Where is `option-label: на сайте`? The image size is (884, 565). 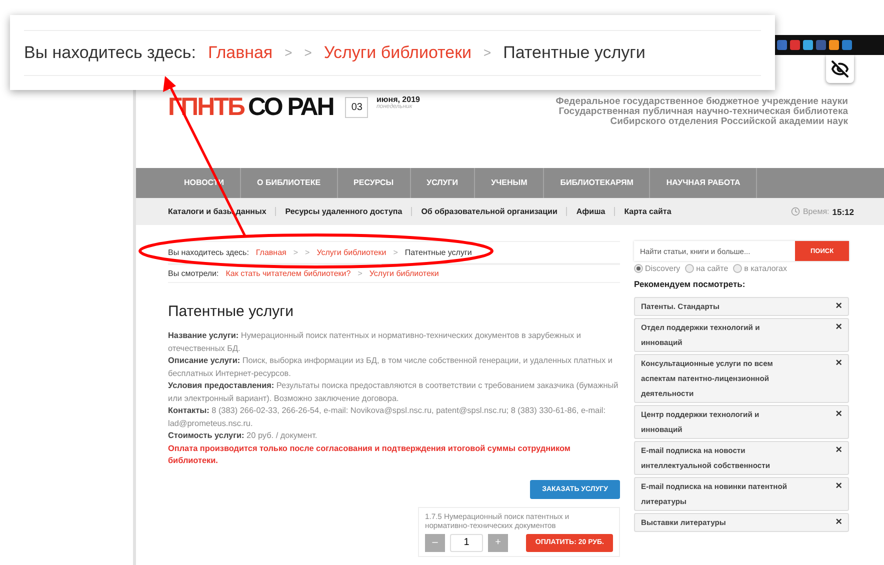
option-label: на сайте is located at coordinates (712, 268).